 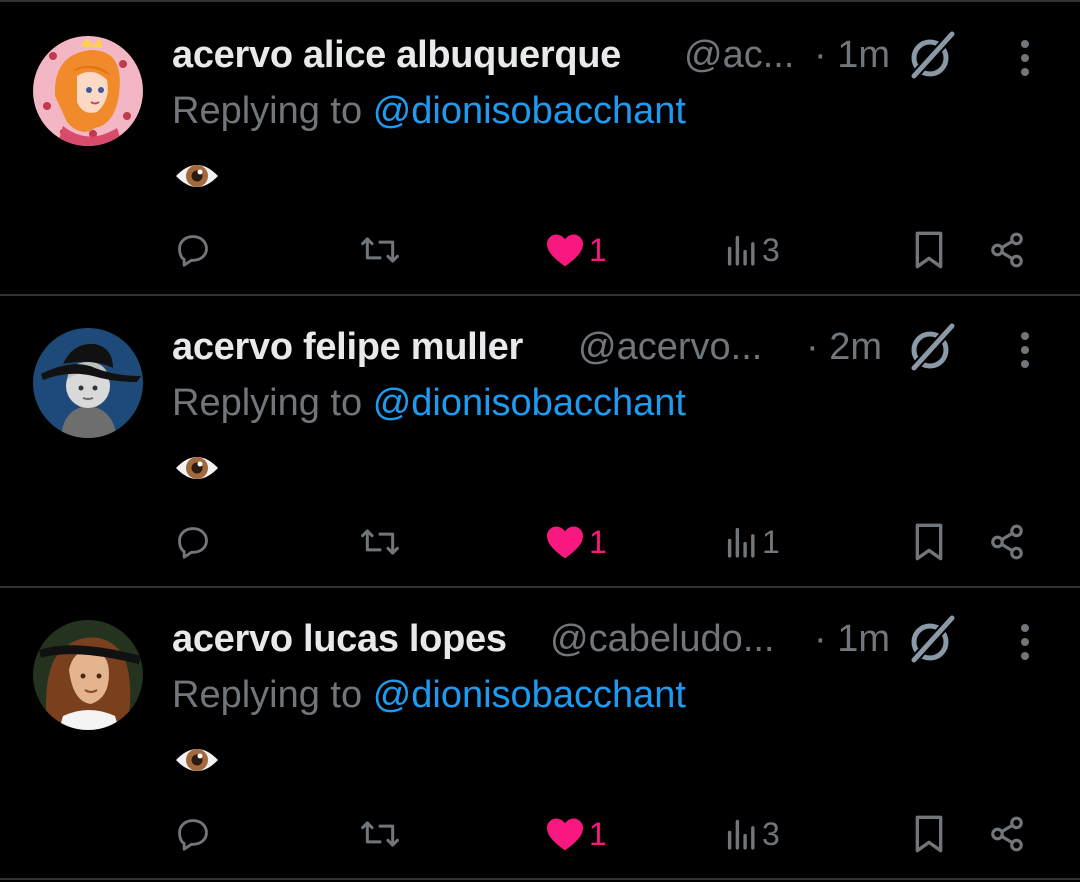 I want to click on display-name: acervo alice albuquerque, so click(x=396, y=55).